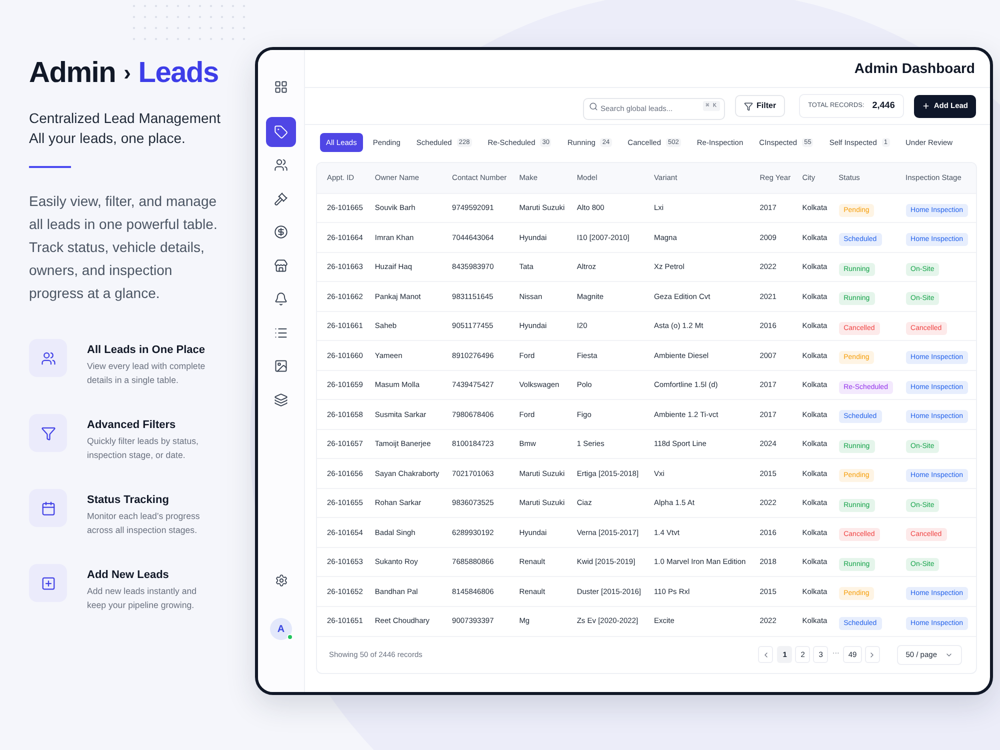  Describe the element at coordinates (48, 583) in the screenshot. I see `plus-square-icon` at that location.